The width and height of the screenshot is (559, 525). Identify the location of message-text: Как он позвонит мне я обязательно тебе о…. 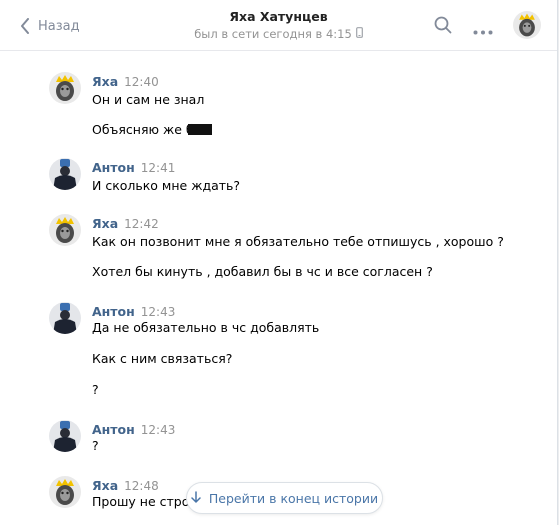
(298, 241).